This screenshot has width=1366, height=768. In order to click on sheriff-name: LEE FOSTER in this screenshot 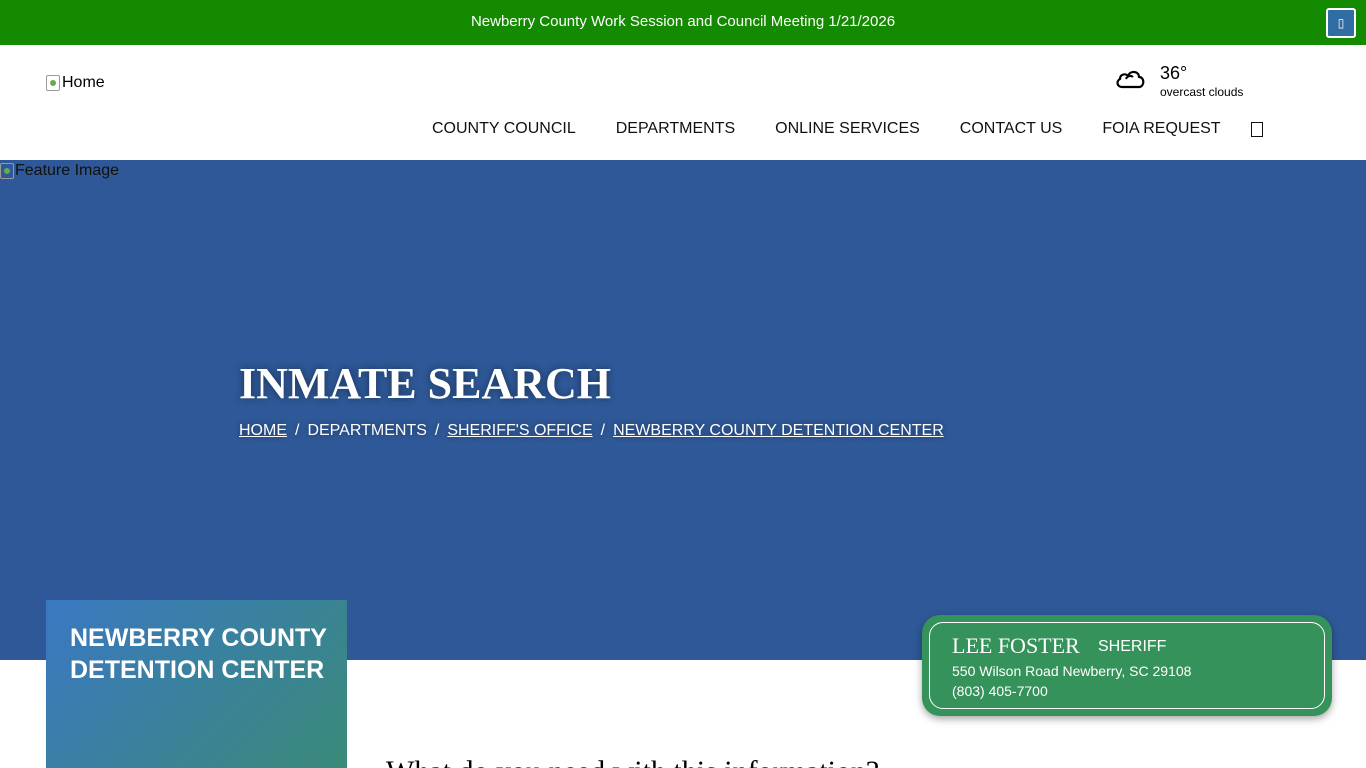, I will do `click(1016, 645)`.